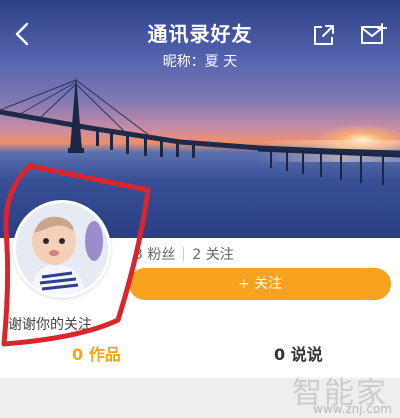 This screenshot has width=400, height=418. Describe the element at coordinates (96, 355) in the screenshot. I see `tab-works: 0 作品` at that location.